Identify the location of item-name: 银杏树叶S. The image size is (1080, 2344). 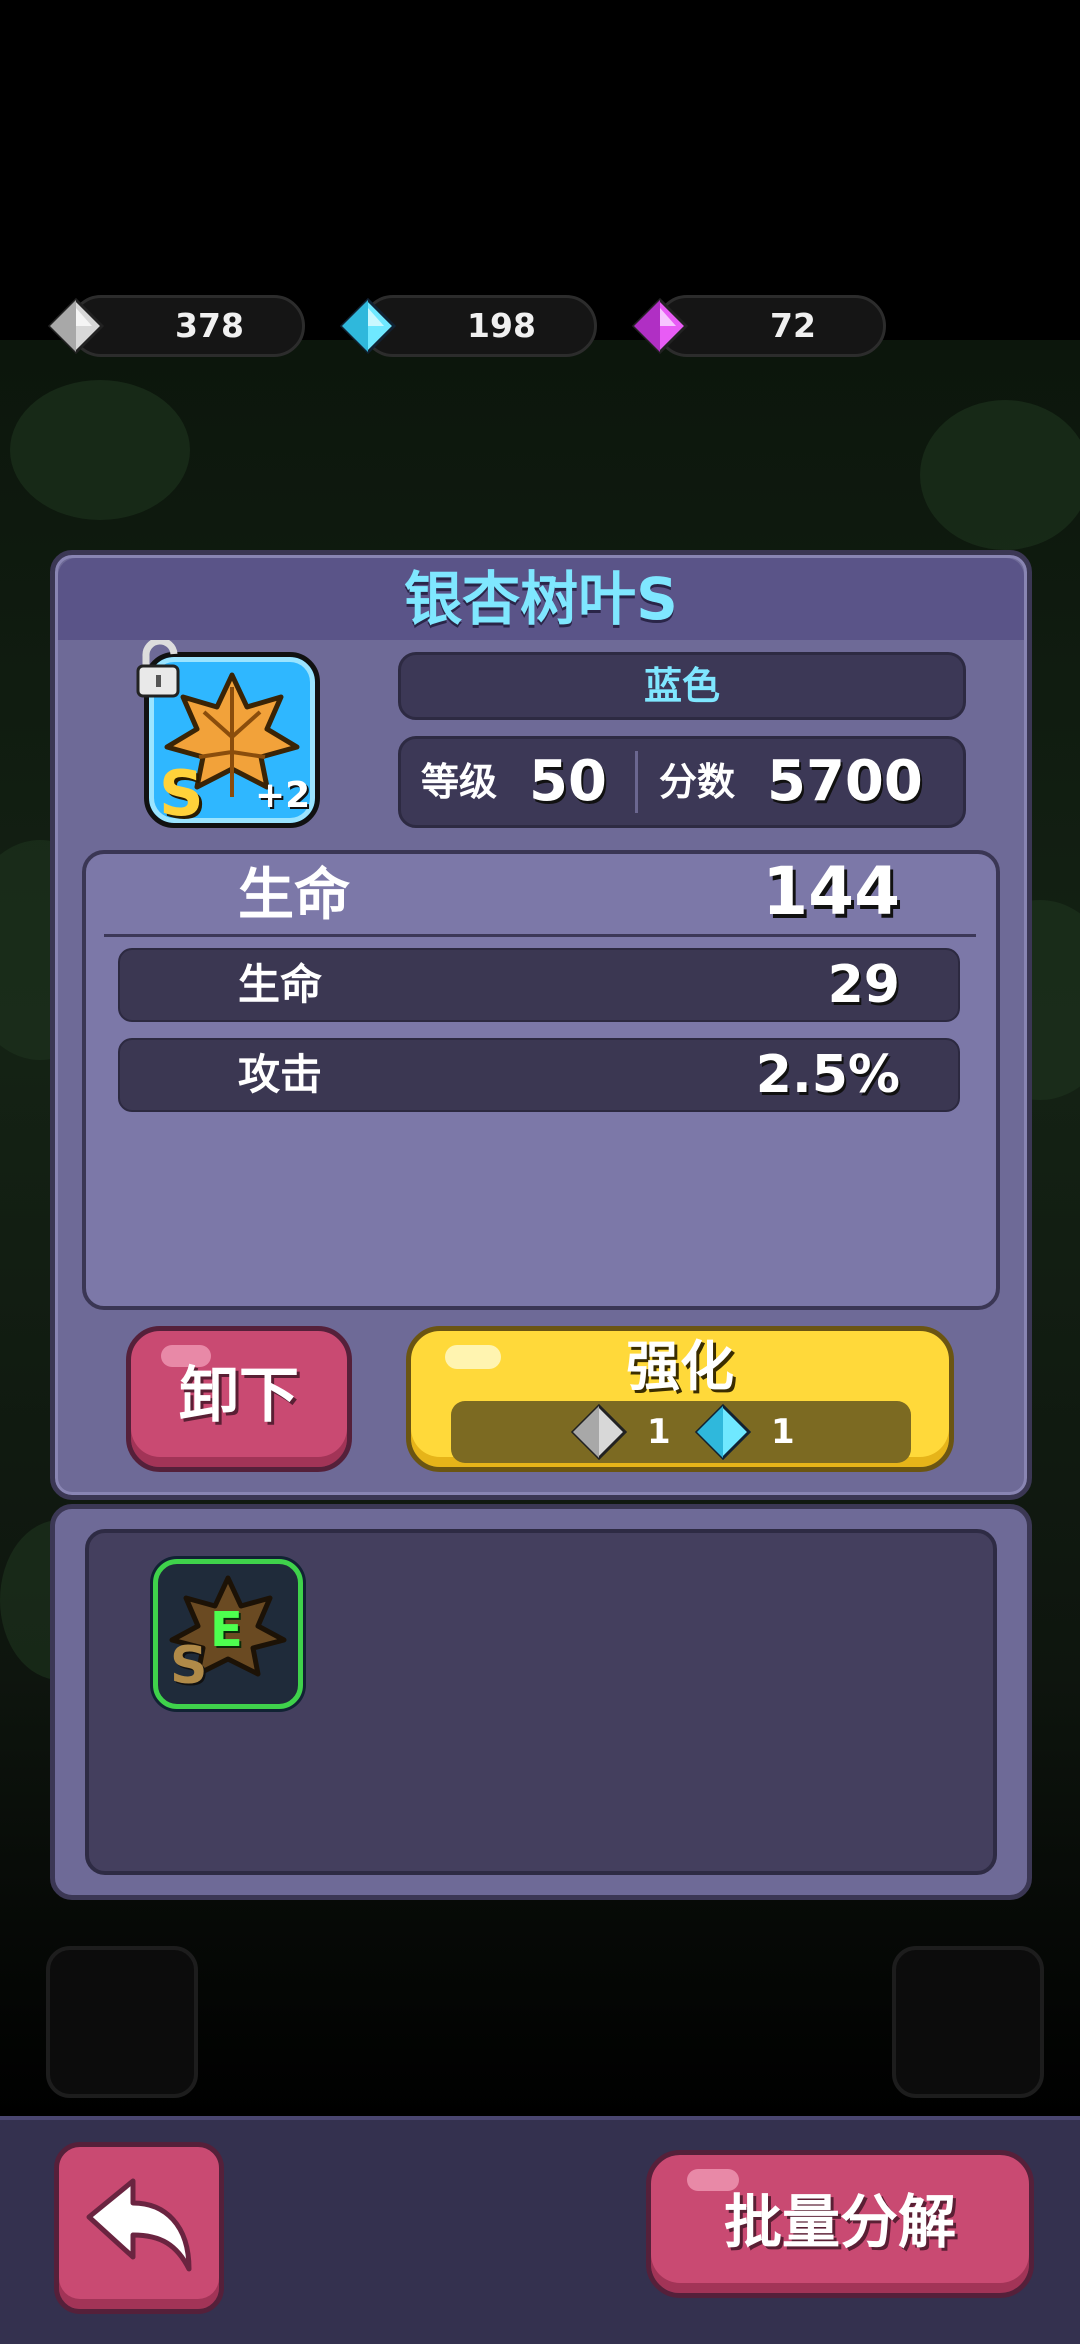
(541, 599).